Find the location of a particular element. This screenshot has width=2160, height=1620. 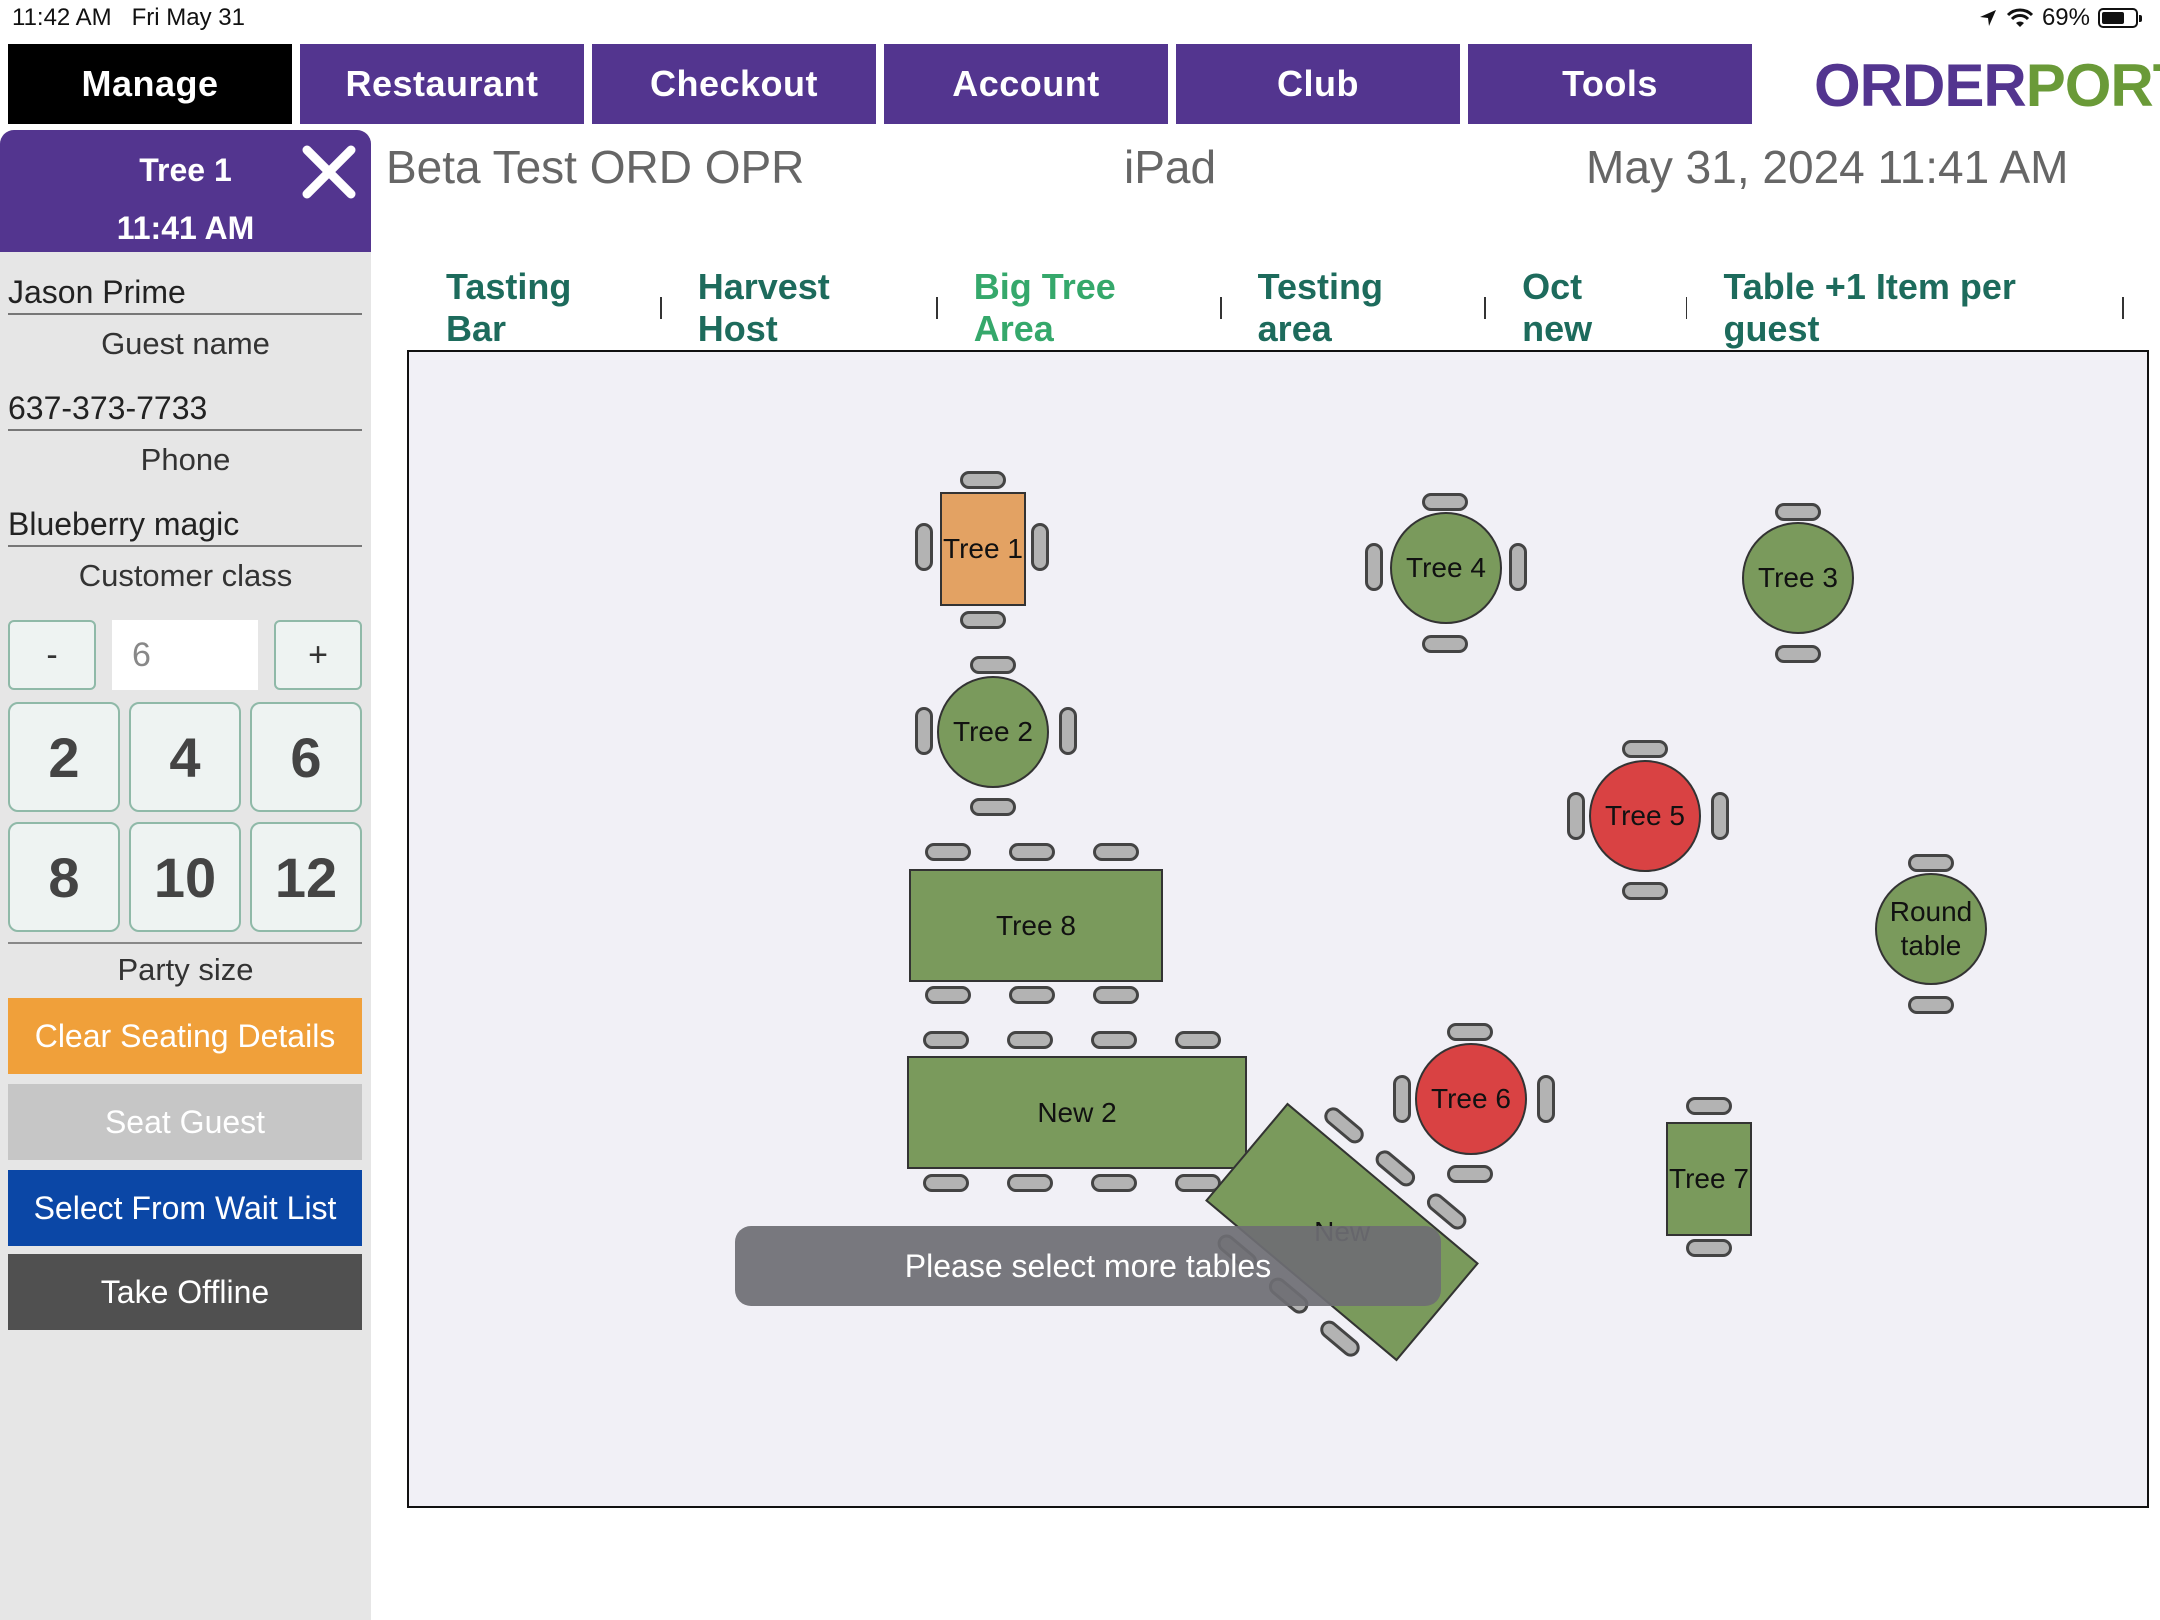

battery-icon is located at coordinates (2120, 18).